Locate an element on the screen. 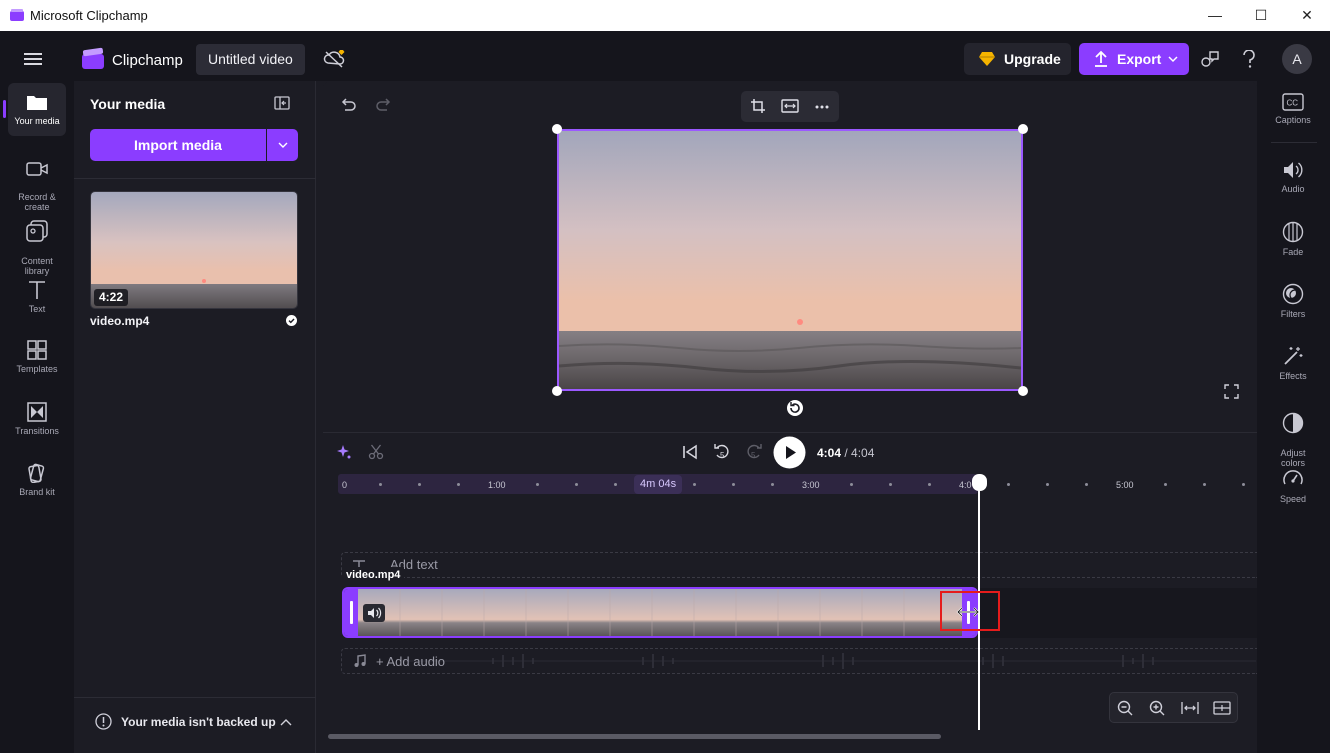 This screenshot has height=753, width=1330. undo-icon is located at coordinates (348, 104).